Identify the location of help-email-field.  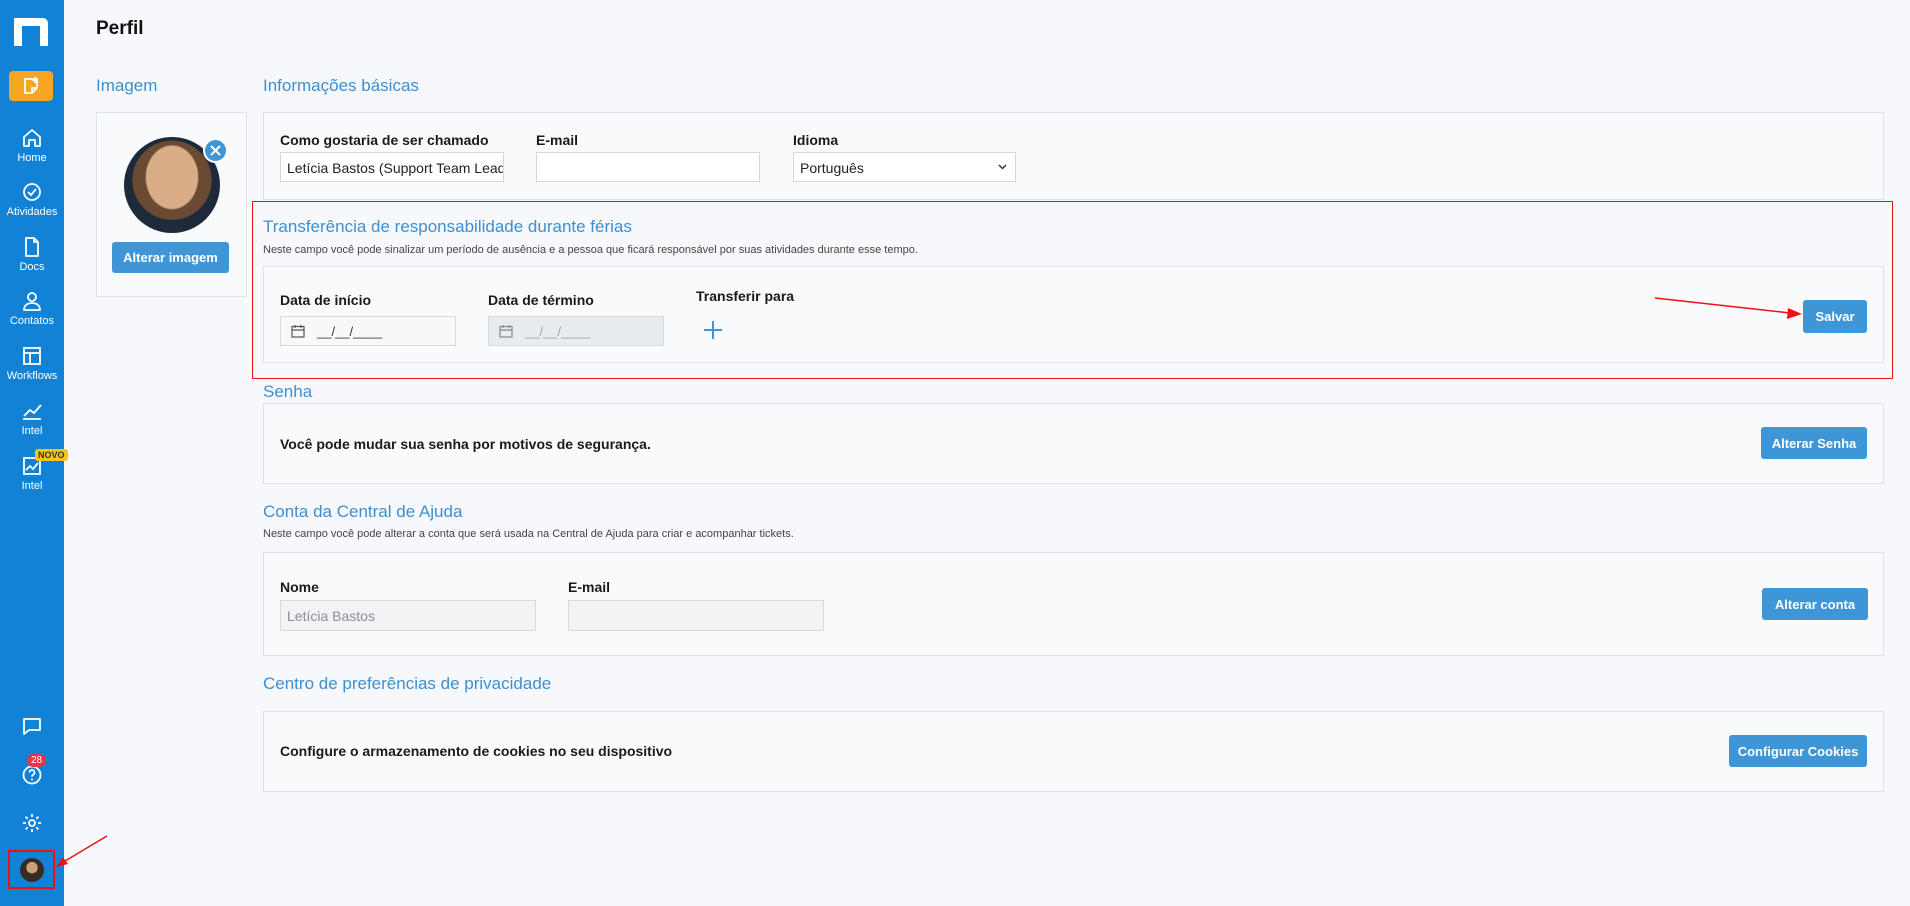
(696, 615).